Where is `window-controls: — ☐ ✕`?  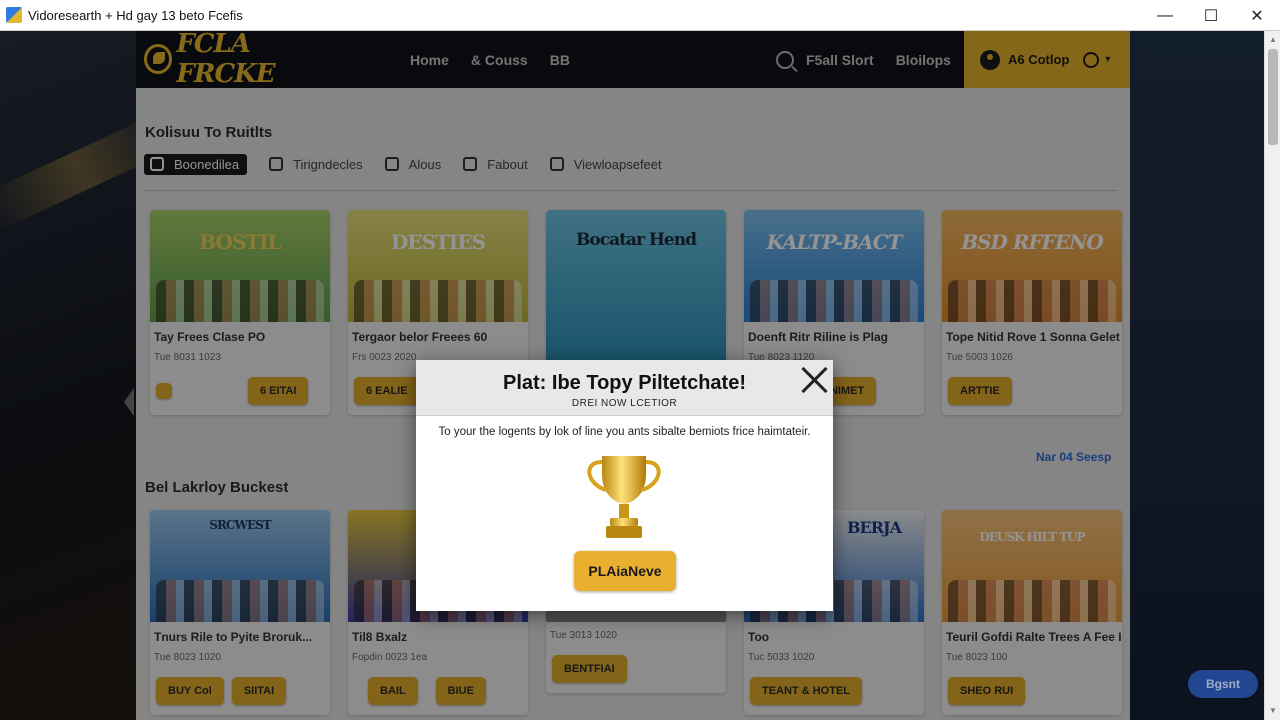
window-controls: — ☐ ✕ is located at coordinates (1211, 15).